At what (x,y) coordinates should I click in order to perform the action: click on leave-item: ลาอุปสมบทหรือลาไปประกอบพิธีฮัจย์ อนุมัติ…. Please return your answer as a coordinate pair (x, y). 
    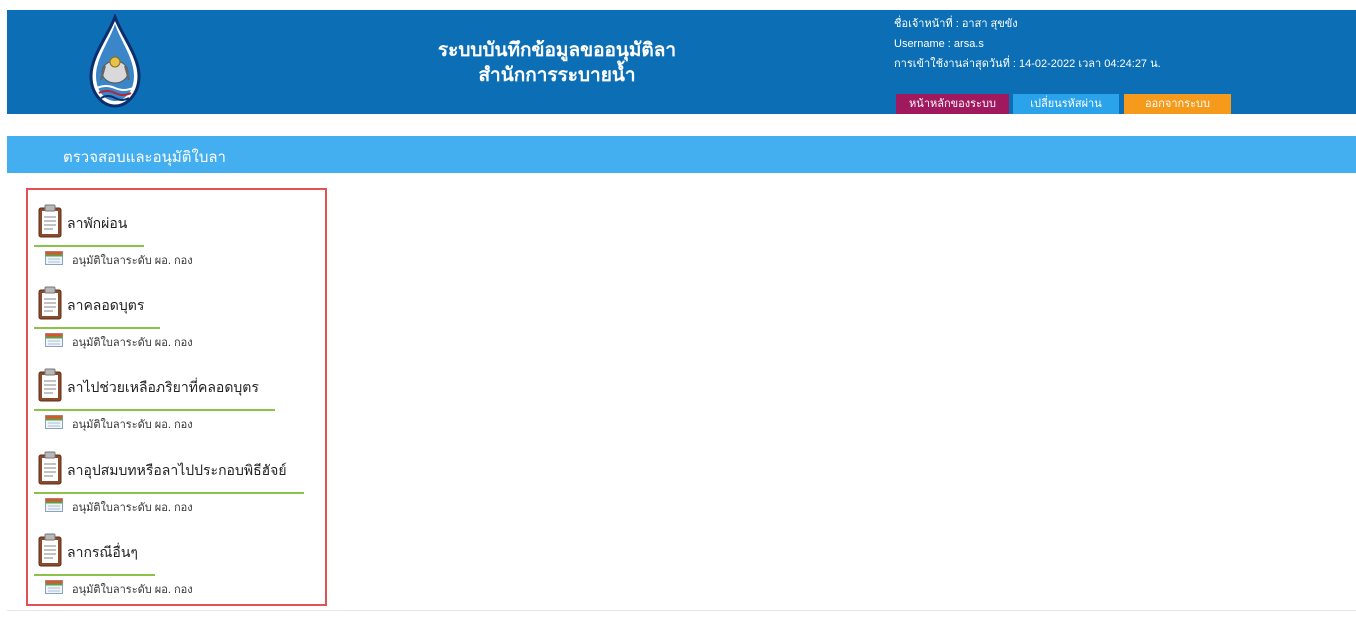
    Looking at the image, I should click on (176, 477).